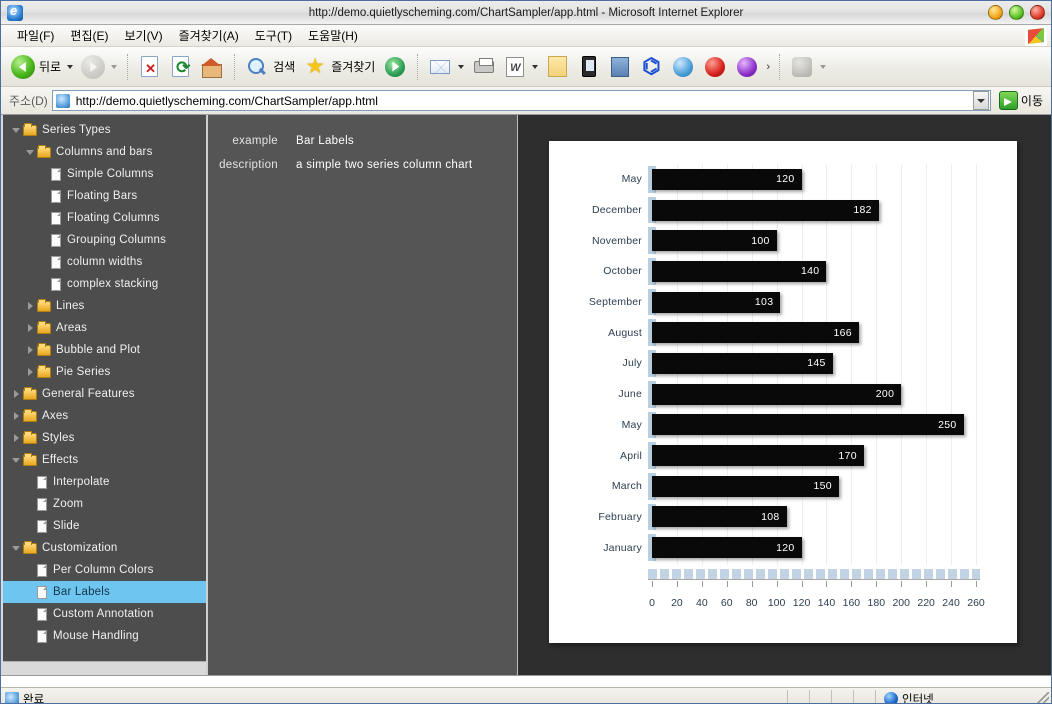 The height and width of the screenshot is (704, 1052). What do you see at coordinates (535, 66) in the screenshot?
I see `word-caret-icon` at bounding box center [535, 66].